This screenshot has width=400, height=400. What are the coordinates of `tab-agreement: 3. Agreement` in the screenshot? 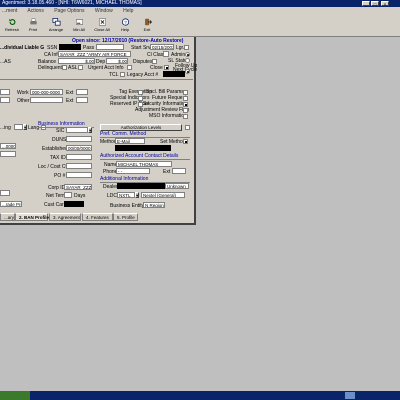 It's located at (65, 217).